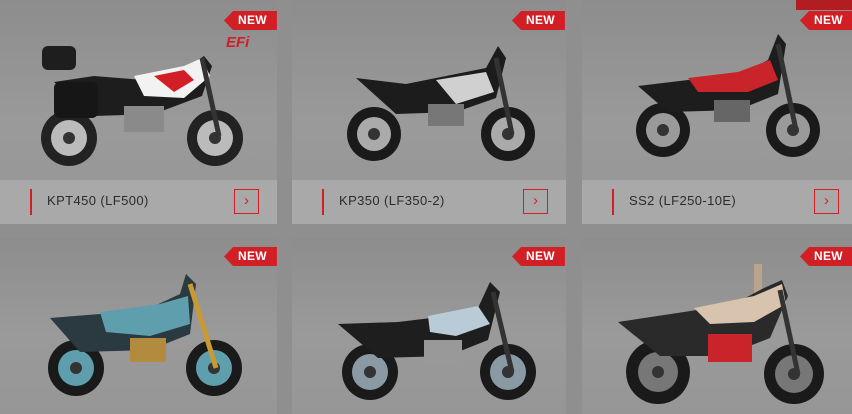 The image size is (852, 414). I want to click on product-card-4: NEW, so click(138, 326).